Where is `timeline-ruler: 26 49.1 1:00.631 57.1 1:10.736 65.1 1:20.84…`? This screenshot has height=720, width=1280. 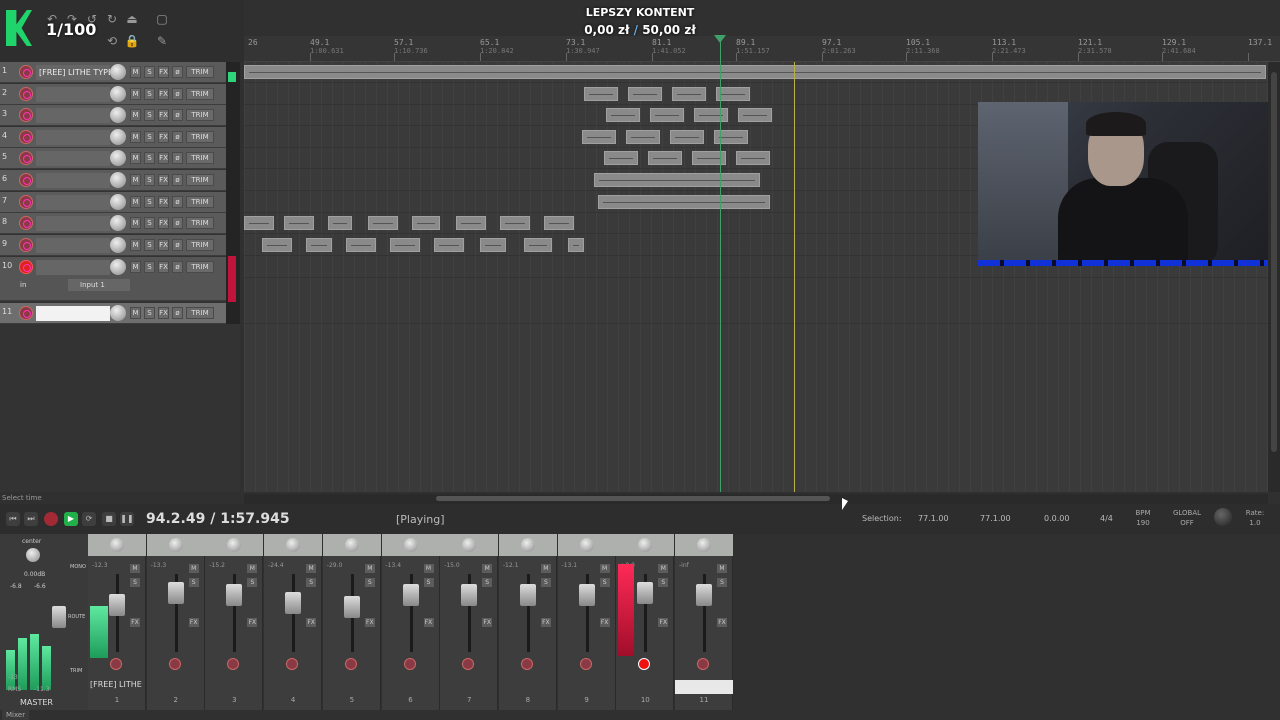
timeline-ruler: 26 49.1 1:00.631 57.1 1:10.736 65.1 1:20.84… is located at coordinates (762, 49).